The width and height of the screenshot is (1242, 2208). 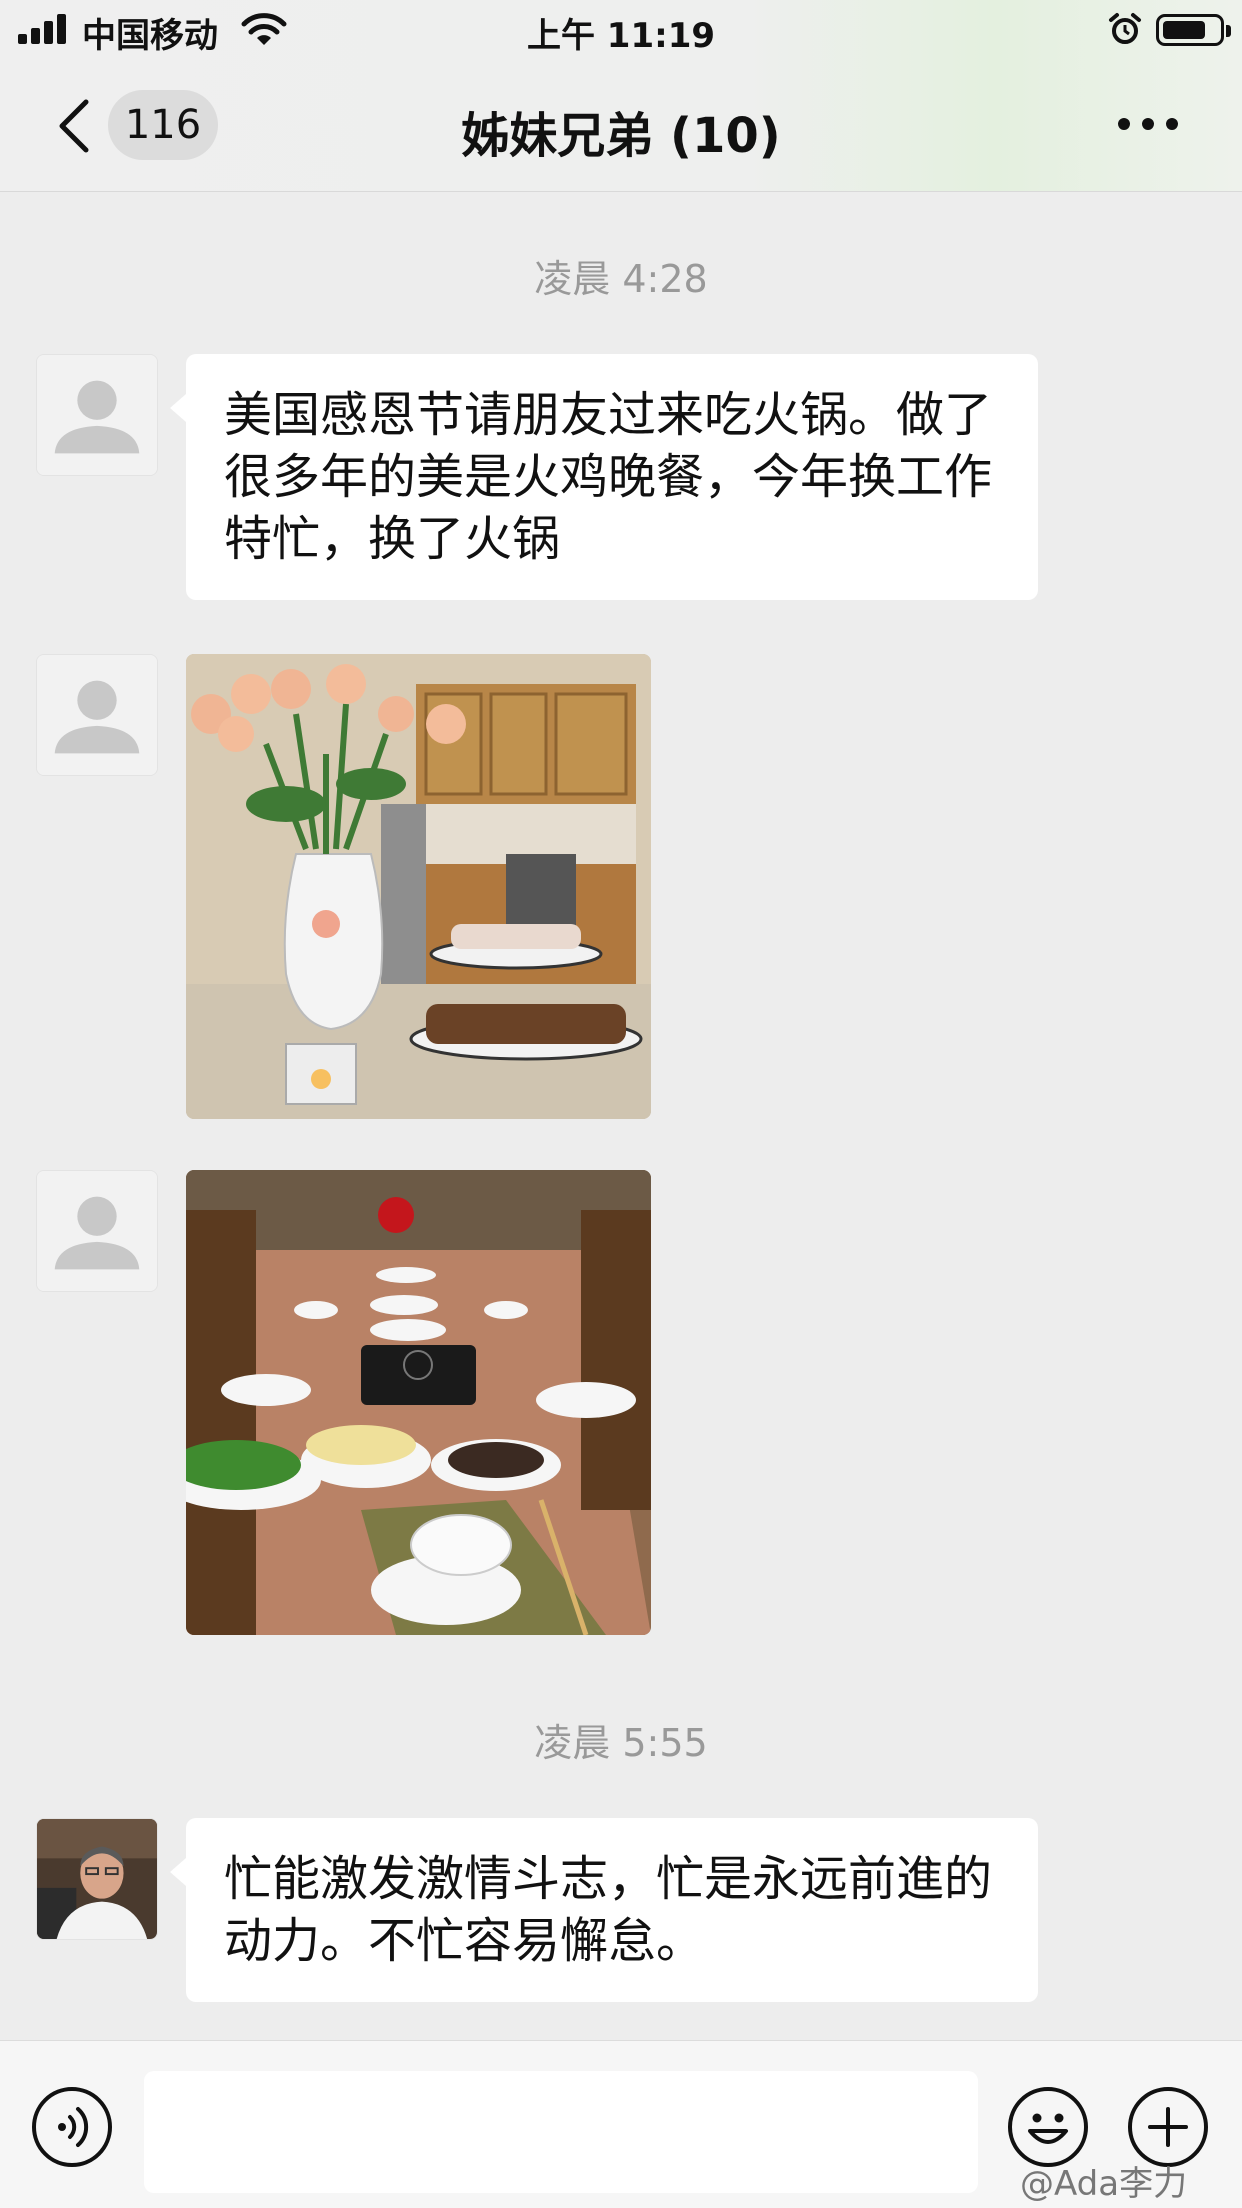 I want to click on weibo-watermark: @Ada李力, so click(x=1104, y=2184).